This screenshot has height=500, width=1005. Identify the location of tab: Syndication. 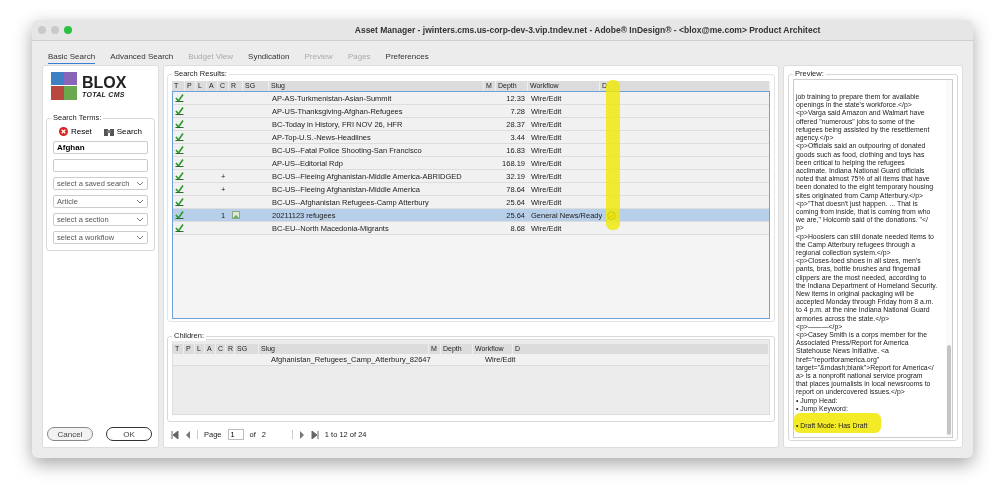
(269, 57).